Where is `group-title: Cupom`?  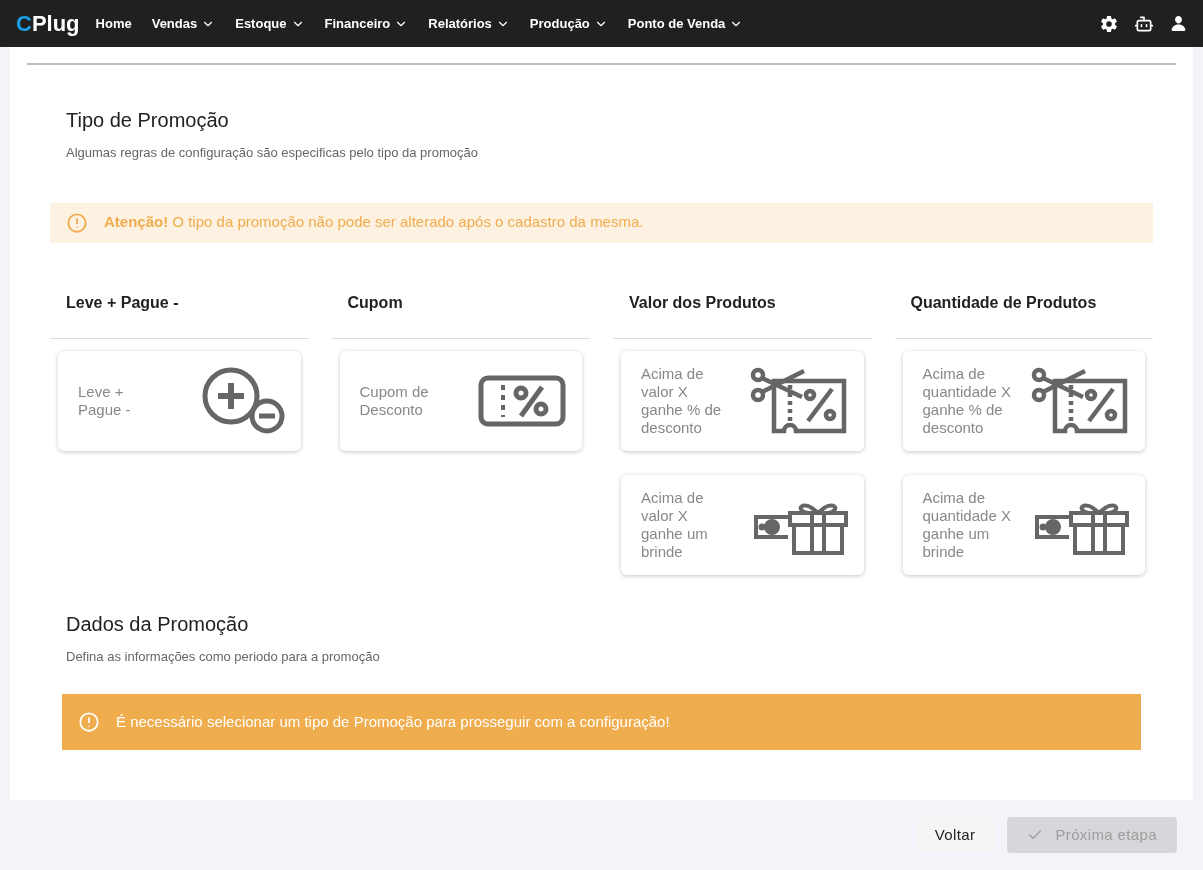
group-title: Cupom is located at coordinates (460, 314).